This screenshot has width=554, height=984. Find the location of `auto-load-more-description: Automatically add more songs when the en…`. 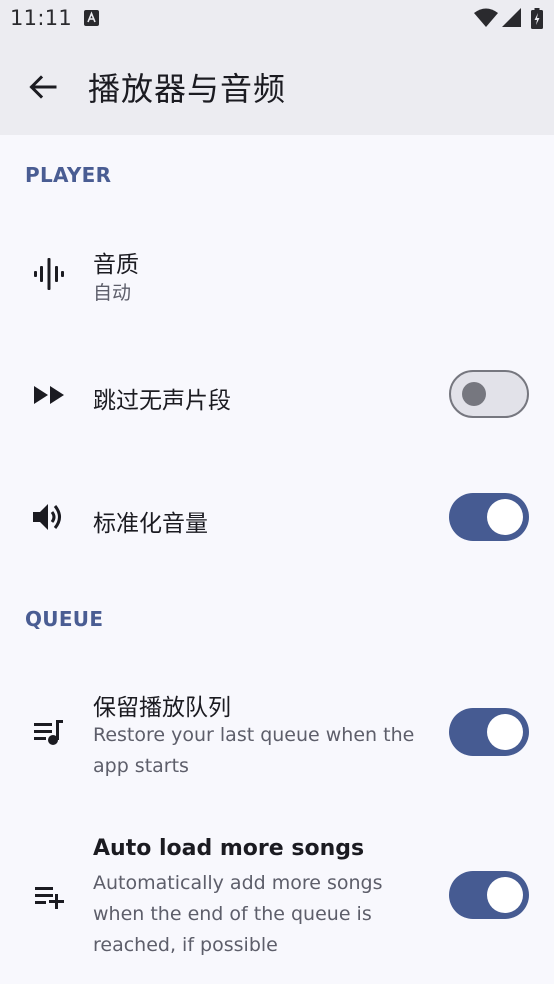

auto-load-more-description: Automatically add more songs when the en… is located at coordinates (238, 914).